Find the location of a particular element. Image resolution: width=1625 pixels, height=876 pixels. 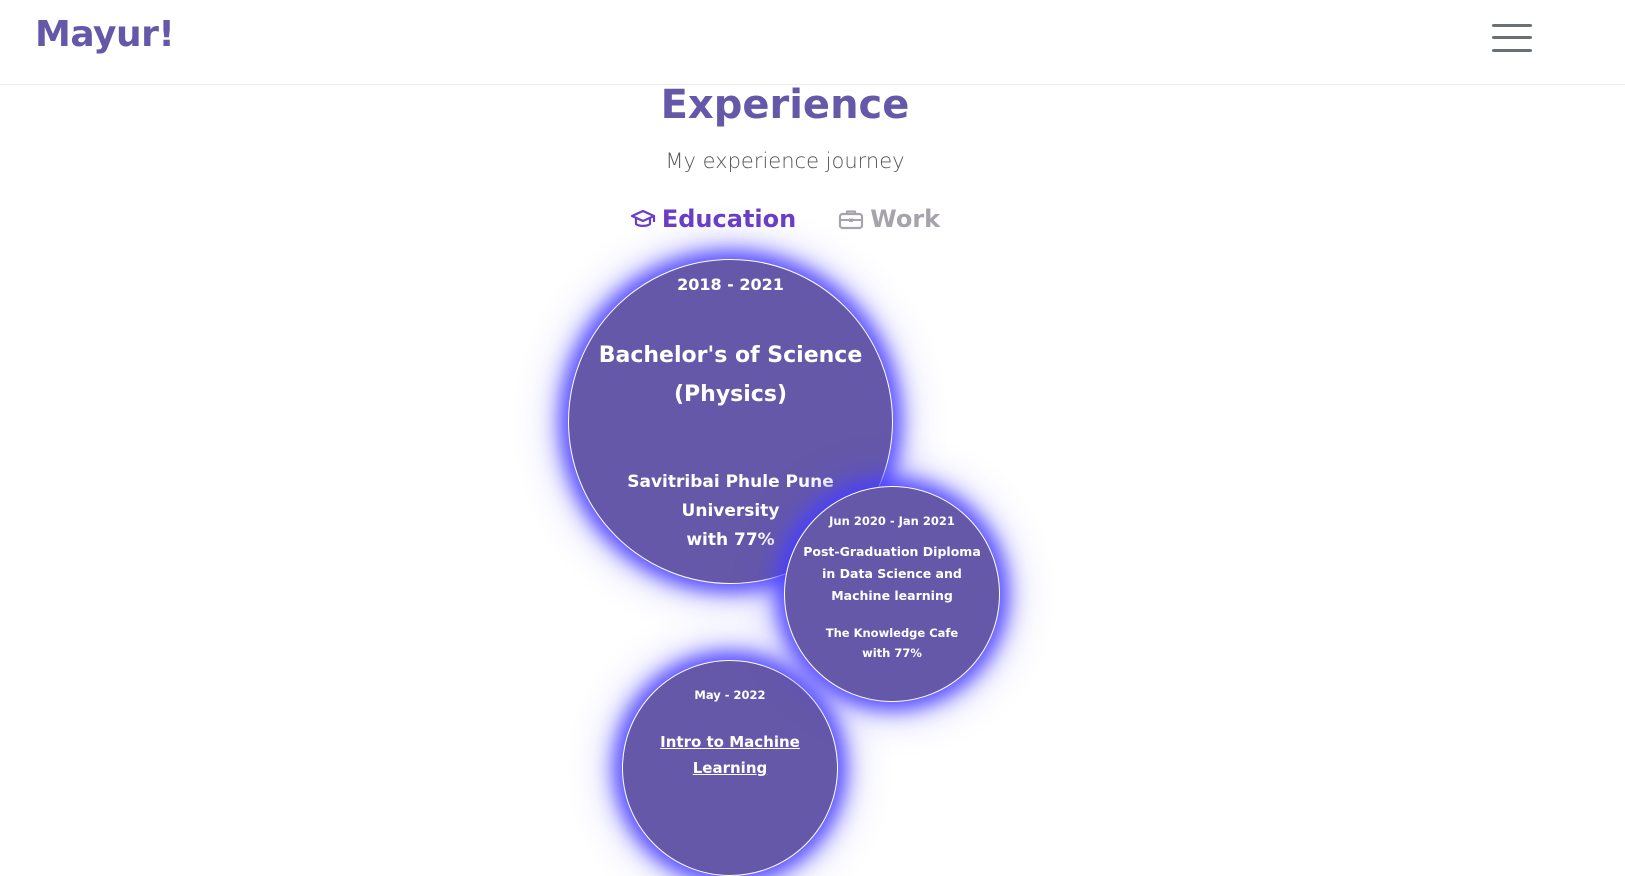

tab-work: Work is located at coordinates (889, 219).